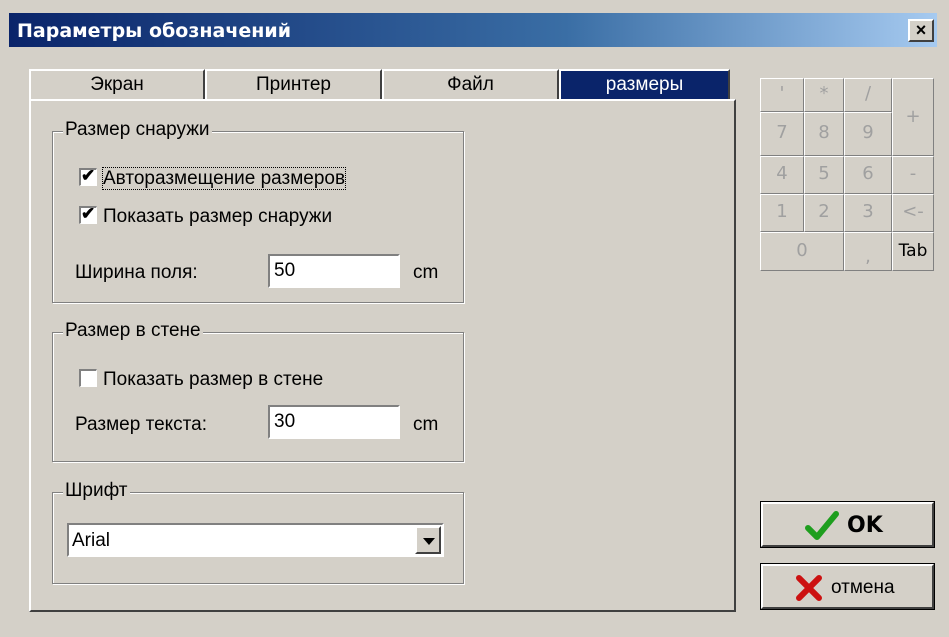 The height and width of the screenshot is (637, 949). I want to click on key-0: 0, so click(802, 251).